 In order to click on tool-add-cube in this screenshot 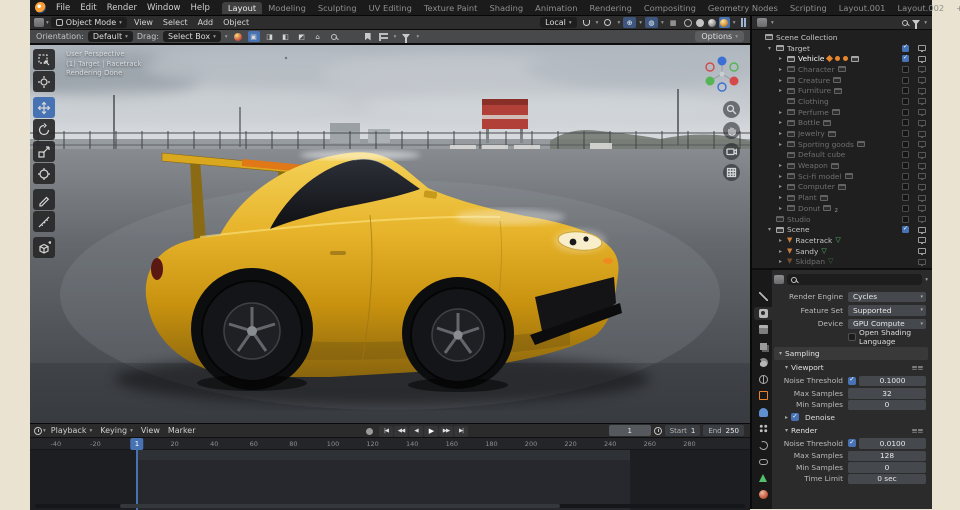, I will do `click(44, 247)`.